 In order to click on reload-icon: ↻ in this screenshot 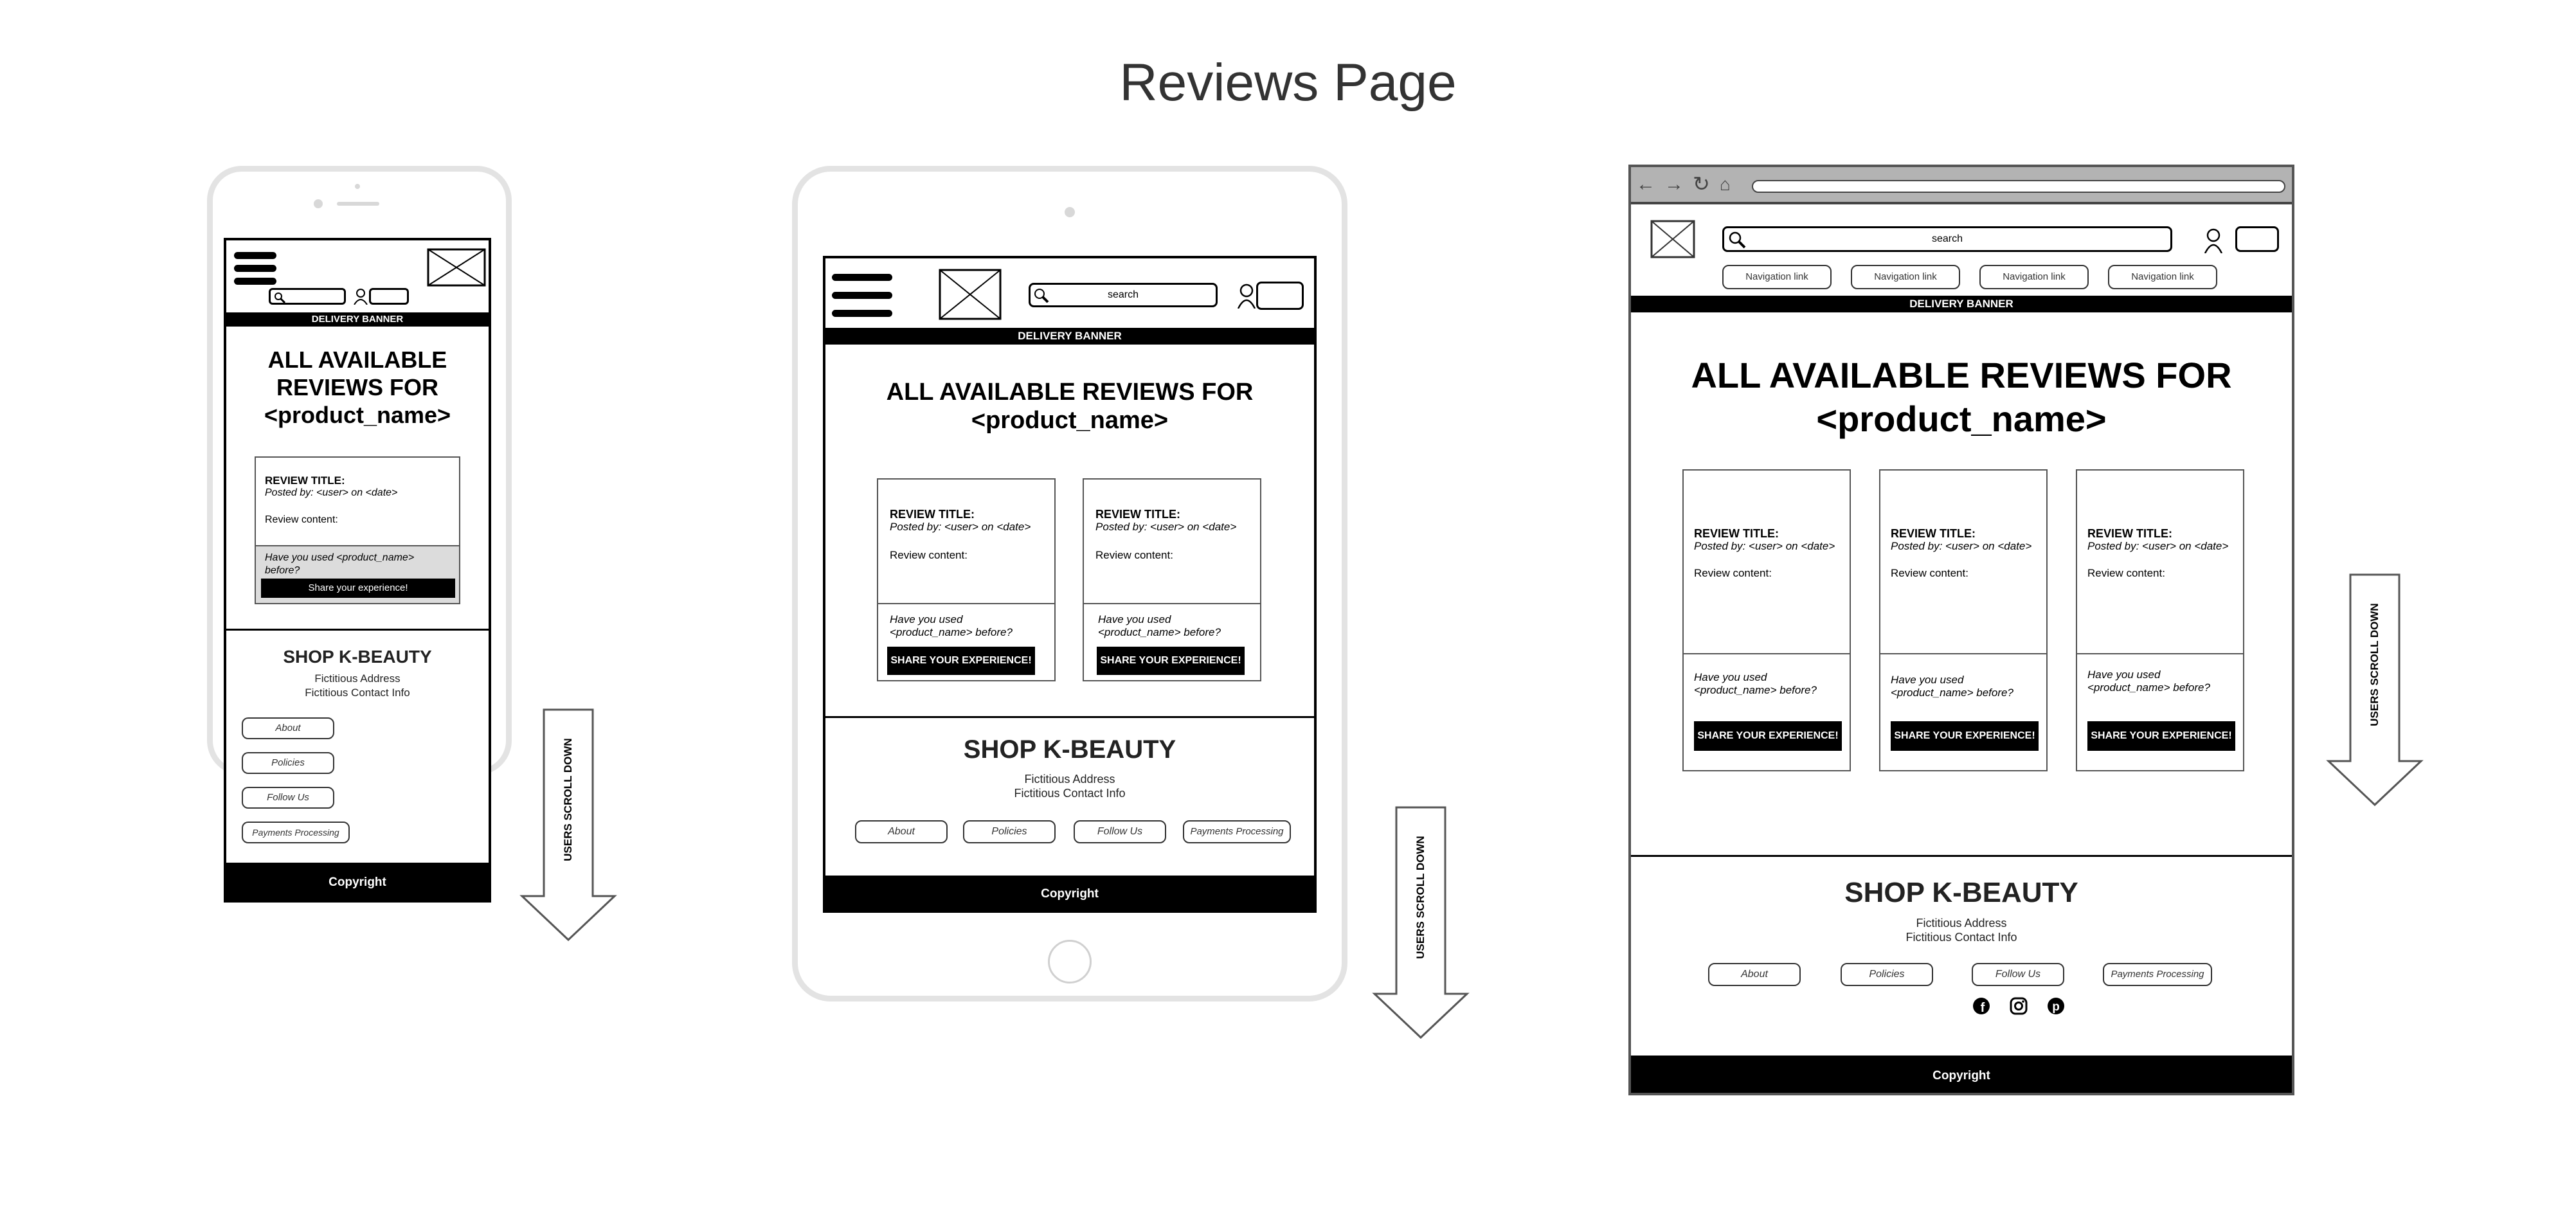, I will do `click(1701, 184)`.